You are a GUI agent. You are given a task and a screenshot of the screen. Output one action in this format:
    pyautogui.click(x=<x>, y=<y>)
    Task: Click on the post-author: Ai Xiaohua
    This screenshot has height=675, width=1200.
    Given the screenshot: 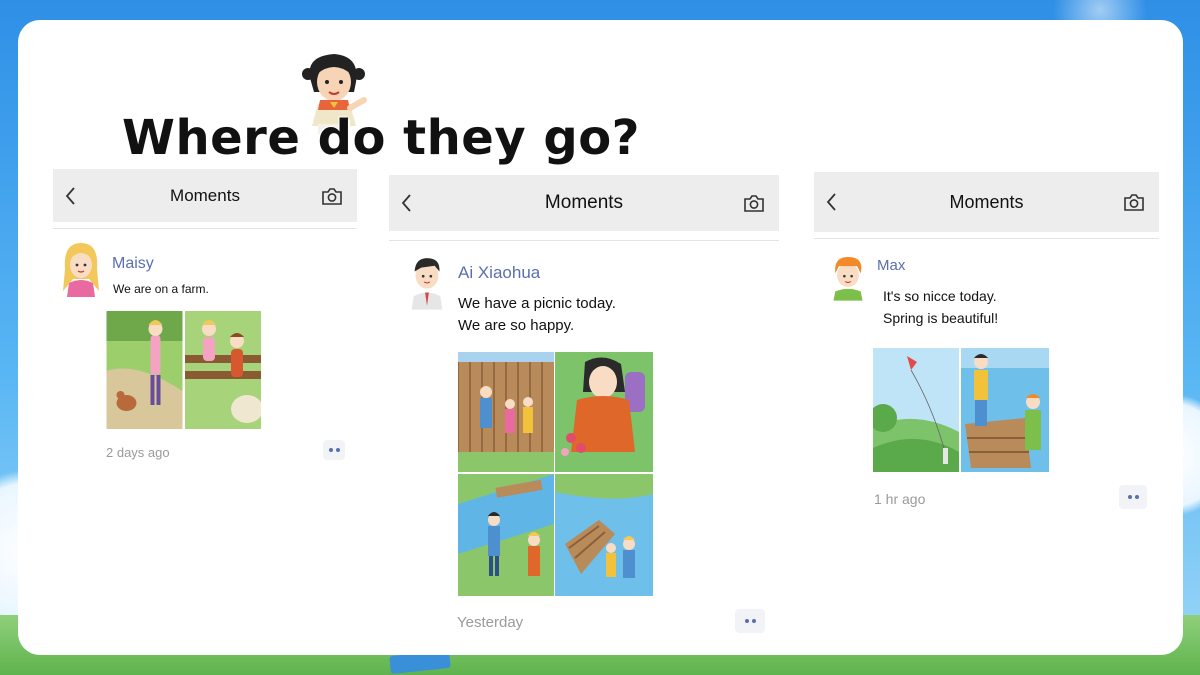 What is the action you would take?
    pyautogui.click(x=499, y=273)
    